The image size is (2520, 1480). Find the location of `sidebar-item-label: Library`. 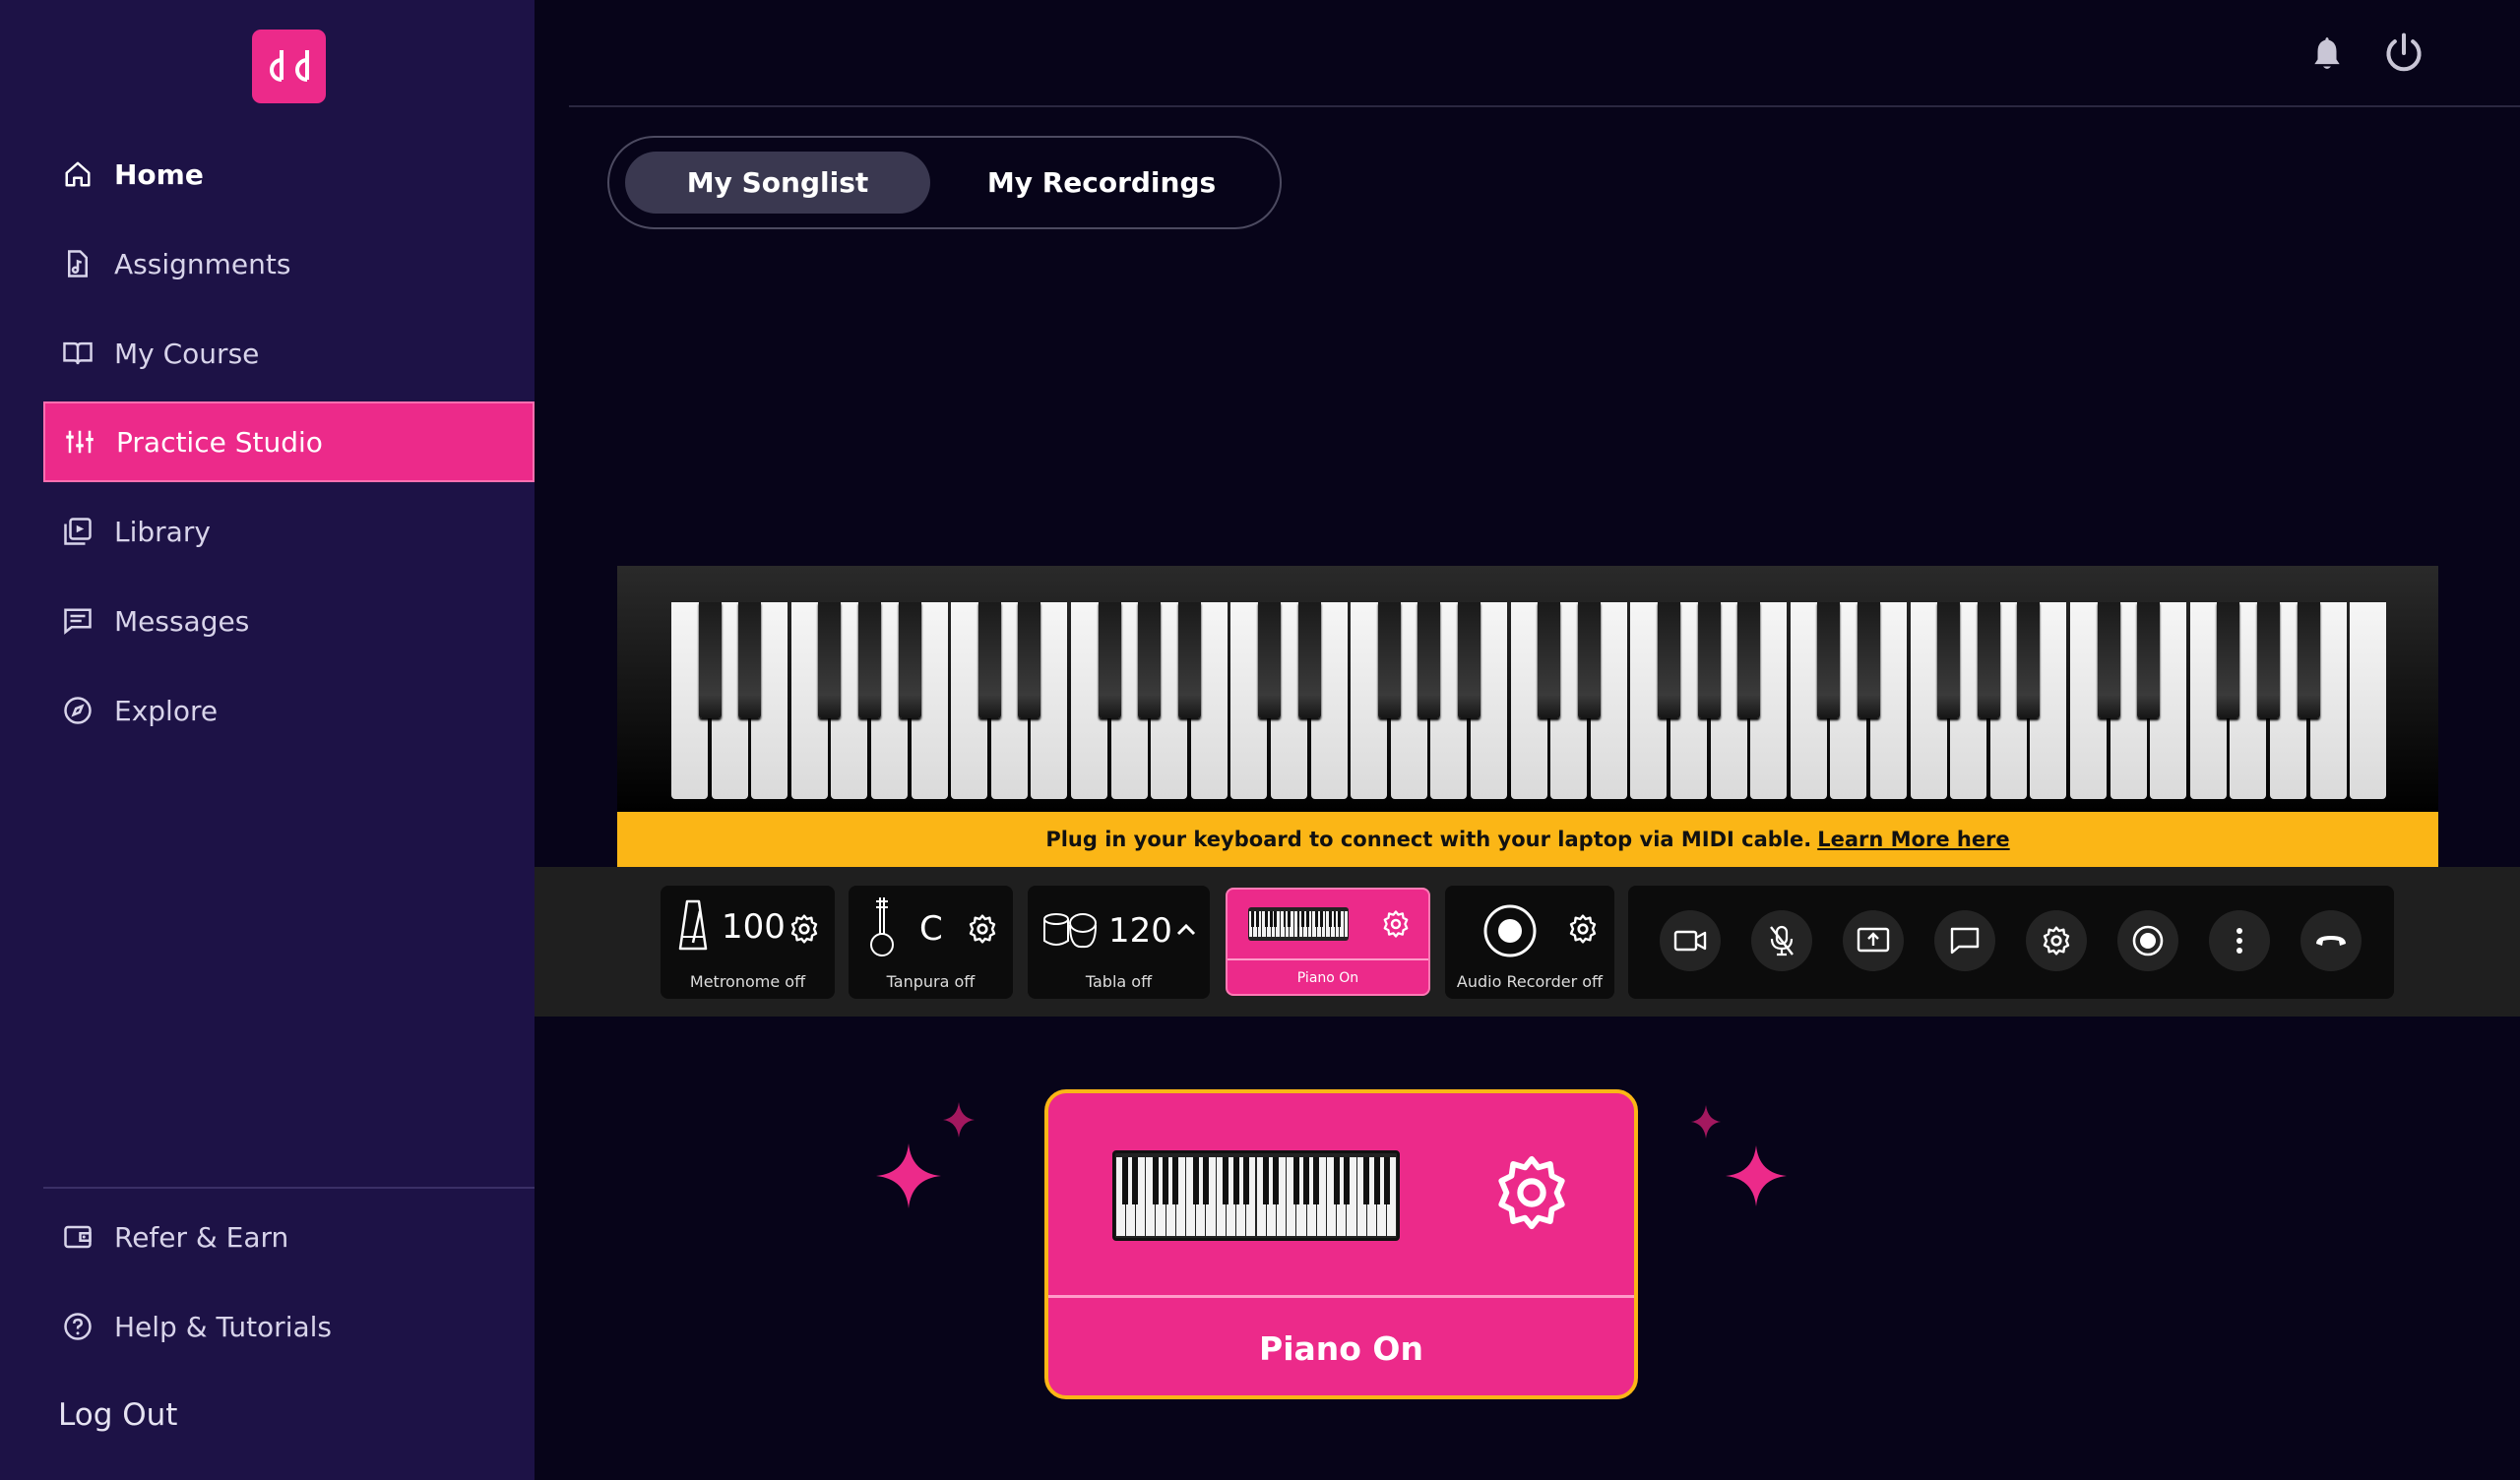

sidebar-item-label: Library is located at coordinates (162, 531).